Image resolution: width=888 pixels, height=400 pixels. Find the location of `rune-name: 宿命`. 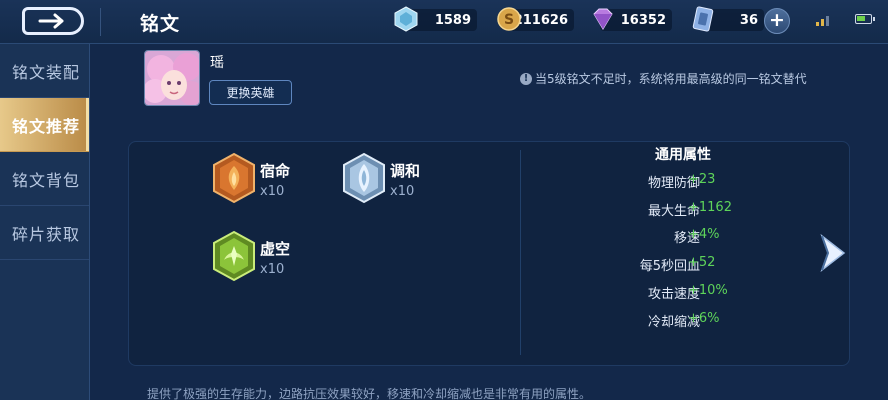

rune-name: 宿命 is located at coordinates (275, 171).